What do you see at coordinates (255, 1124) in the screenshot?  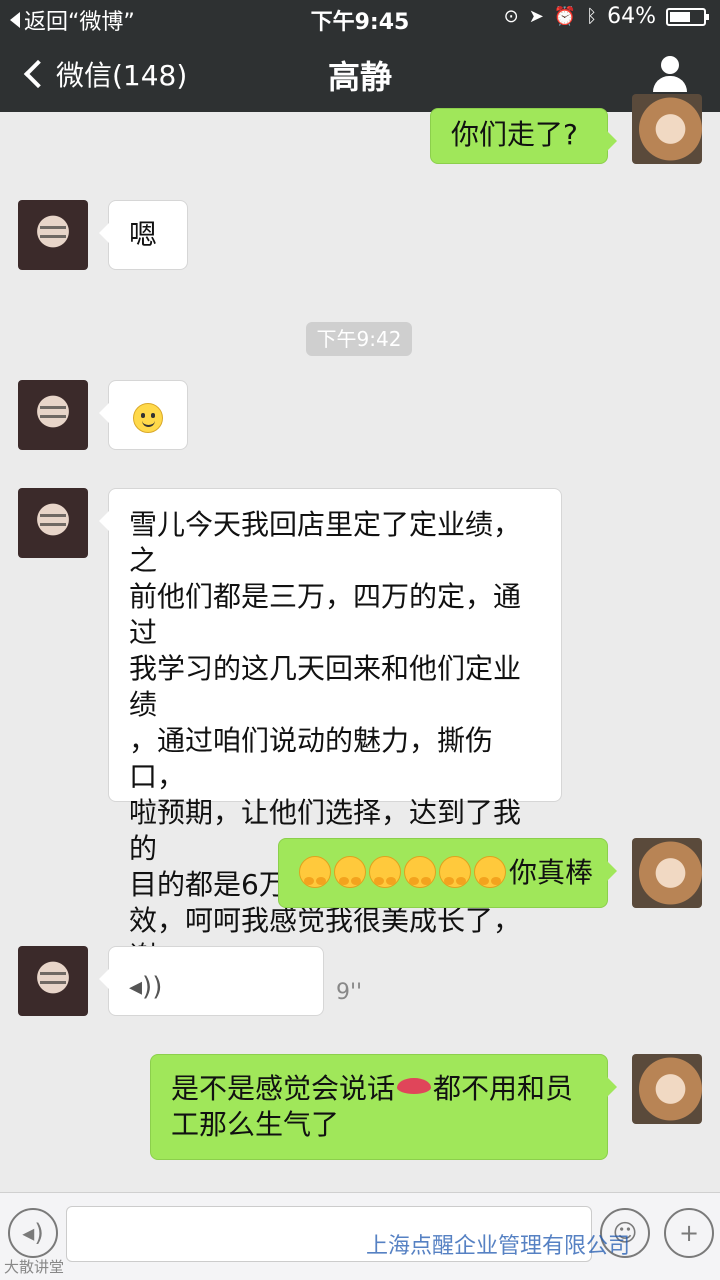 I see `message-line: 工那么生气了` at bounding box center [255, 1124].